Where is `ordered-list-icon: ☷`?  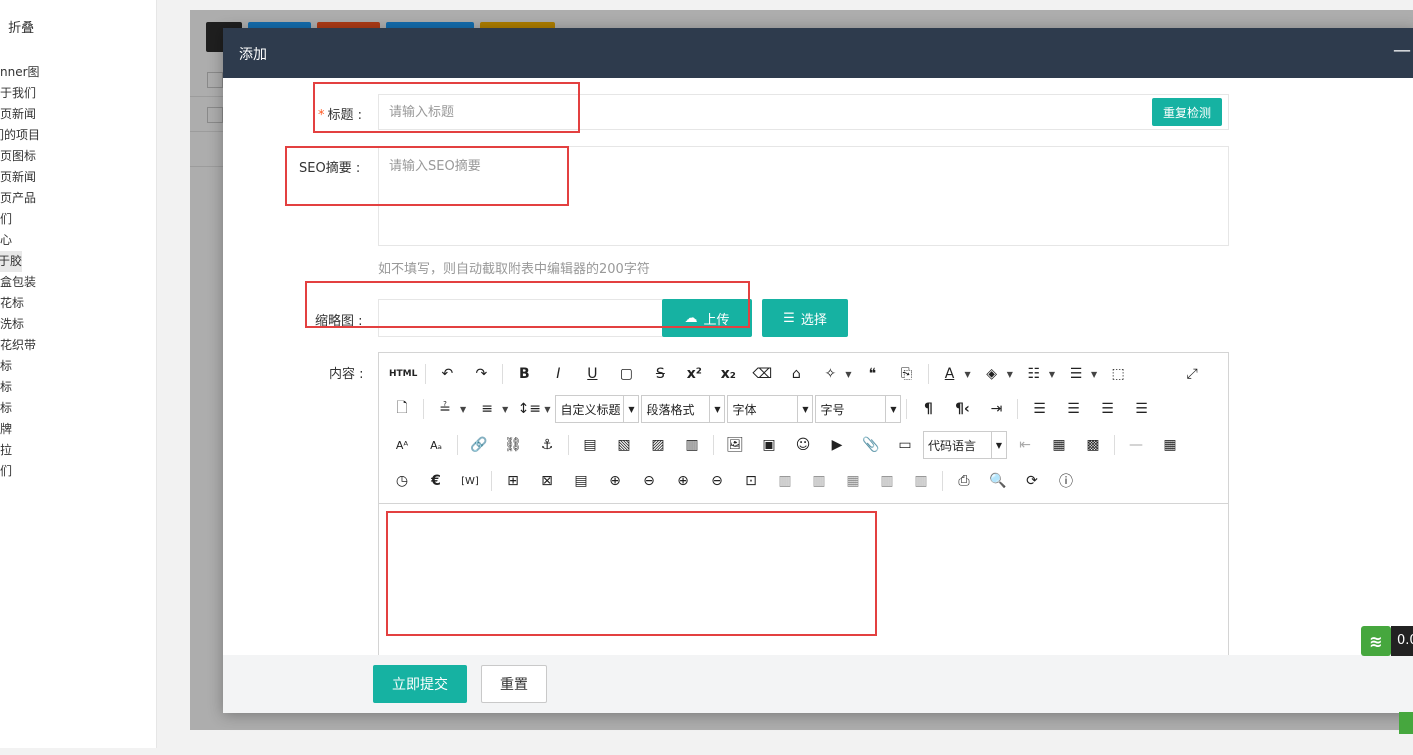
ordered-list-icon: ☷ is located at coordinates (1034, 374).